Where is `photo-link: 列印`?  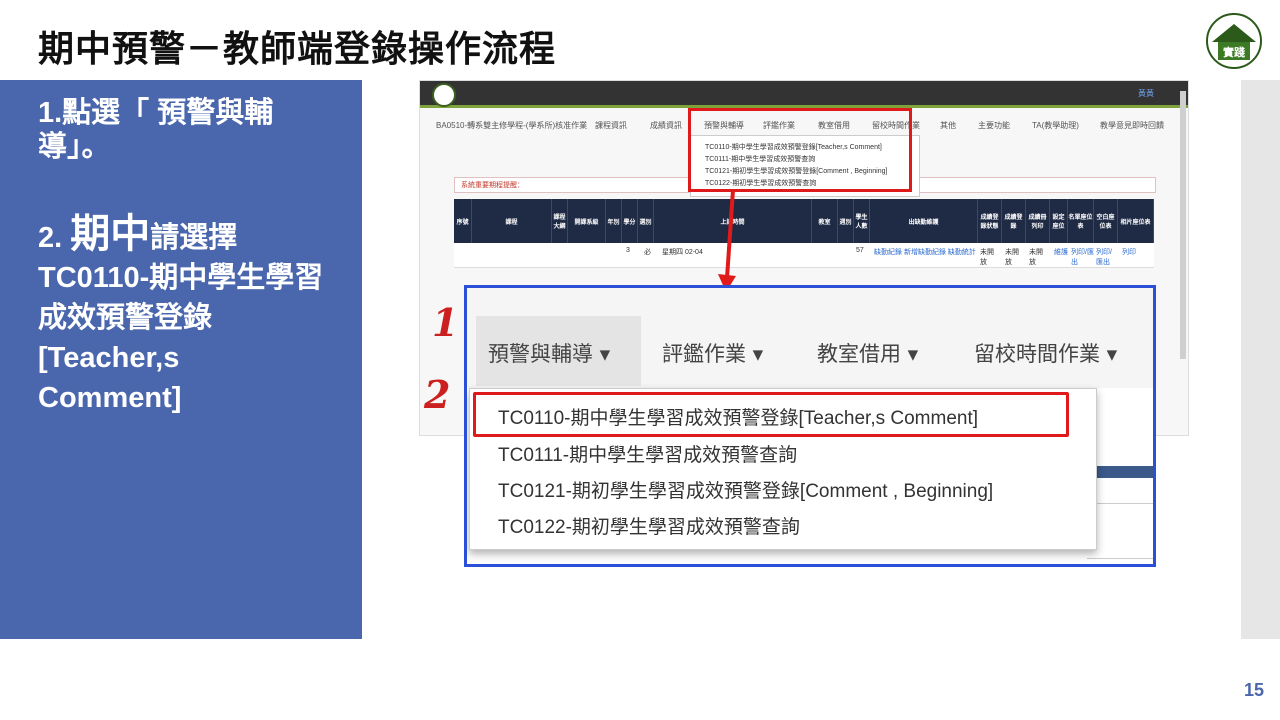 photo-link: 列印 is located at coordinates (1129, 252).